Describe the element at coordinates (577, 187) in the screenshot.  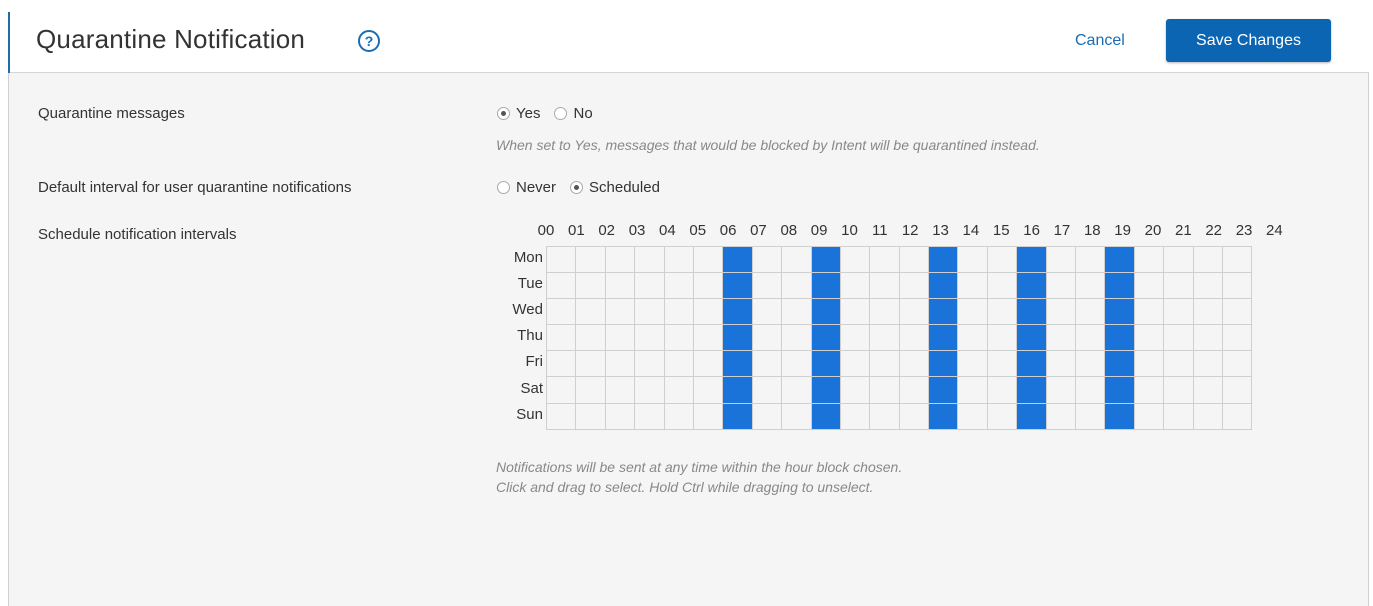
I see `interval-scheduled-radio` at that location.